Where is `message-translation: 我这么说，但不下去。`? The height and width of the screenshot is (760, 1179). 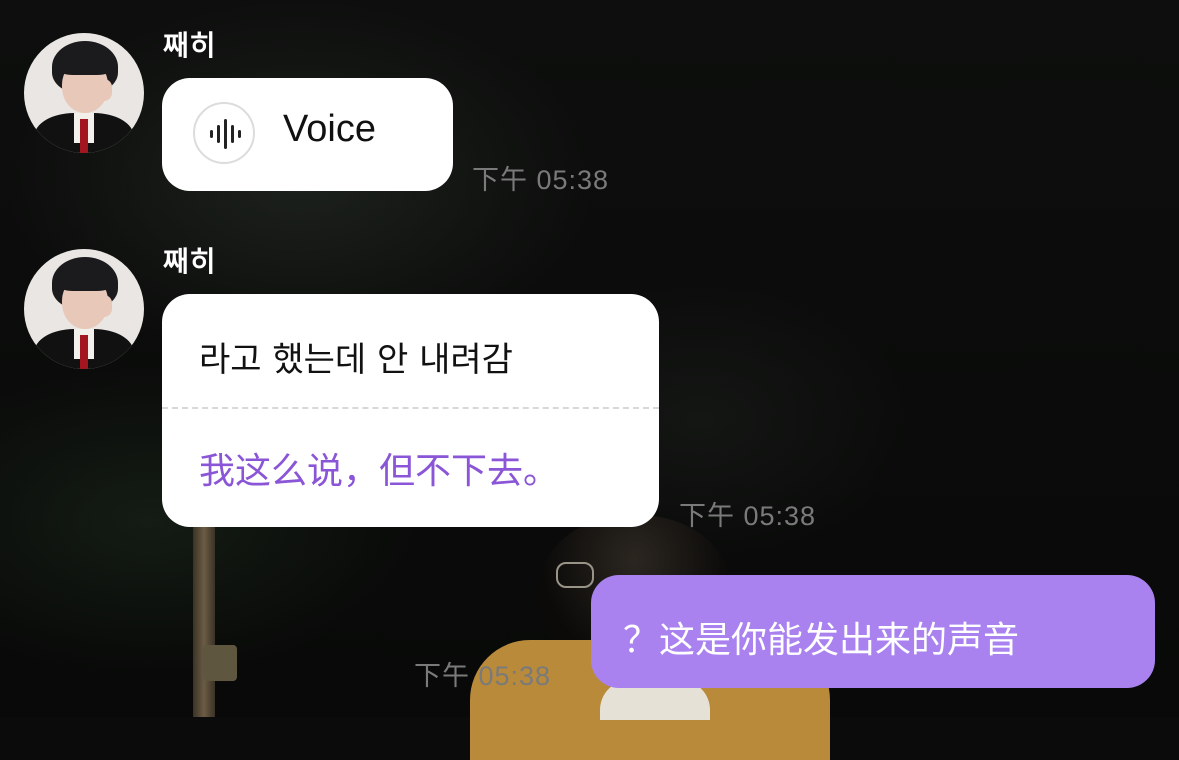
message-translation: 我这么说，但不下去。 is located at coordinates (379, 471).